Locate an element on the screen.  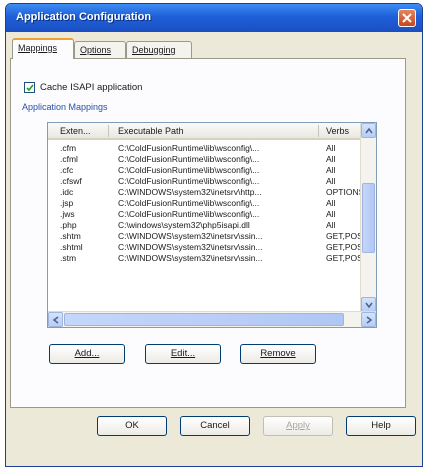
horizontal-scrollbar is located at coordinates (212, 319).